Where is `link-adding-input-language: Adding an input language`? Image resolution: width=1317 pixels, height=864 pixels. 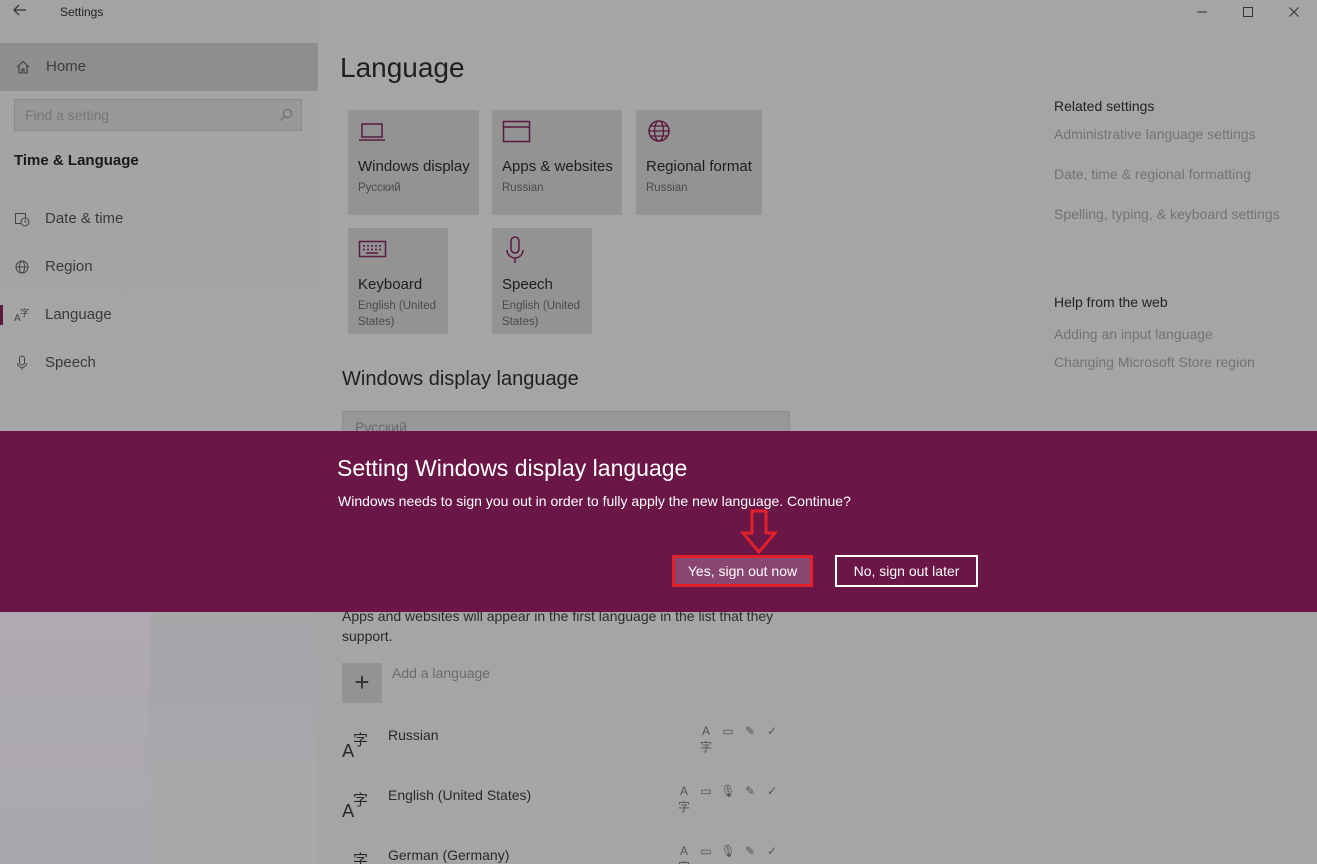 link-adding-input-language: Adding an input language is located at coordinates (1174, 334).